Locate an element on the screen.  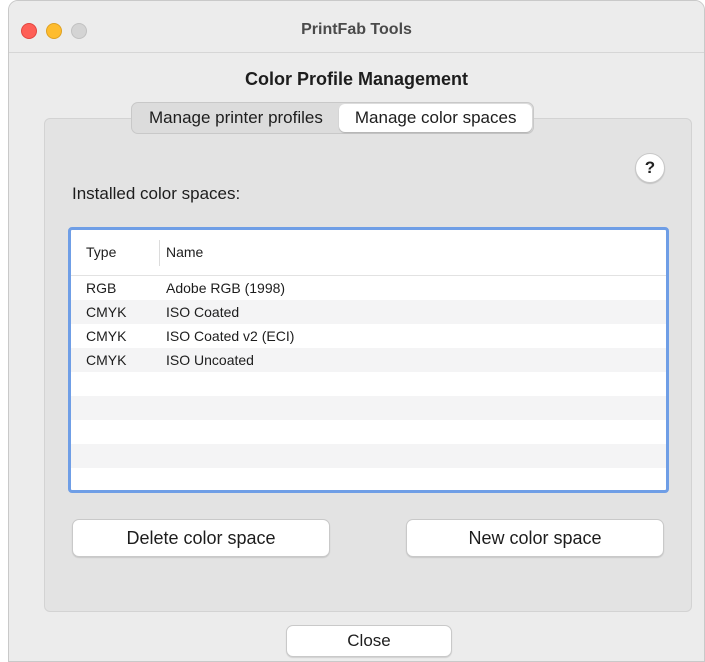
cell-type: RGB is located at coordinates (101, 288).